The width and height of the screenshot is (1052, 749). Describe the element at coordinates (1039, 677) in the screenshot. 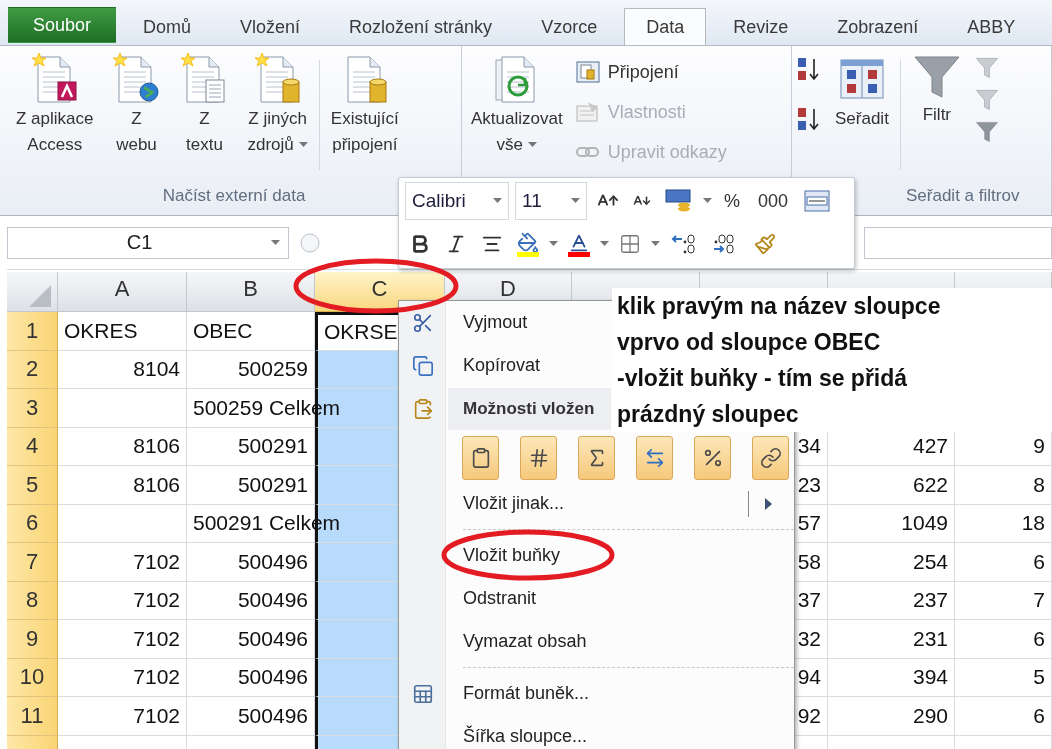

I see `cell-value: 5` at that location.